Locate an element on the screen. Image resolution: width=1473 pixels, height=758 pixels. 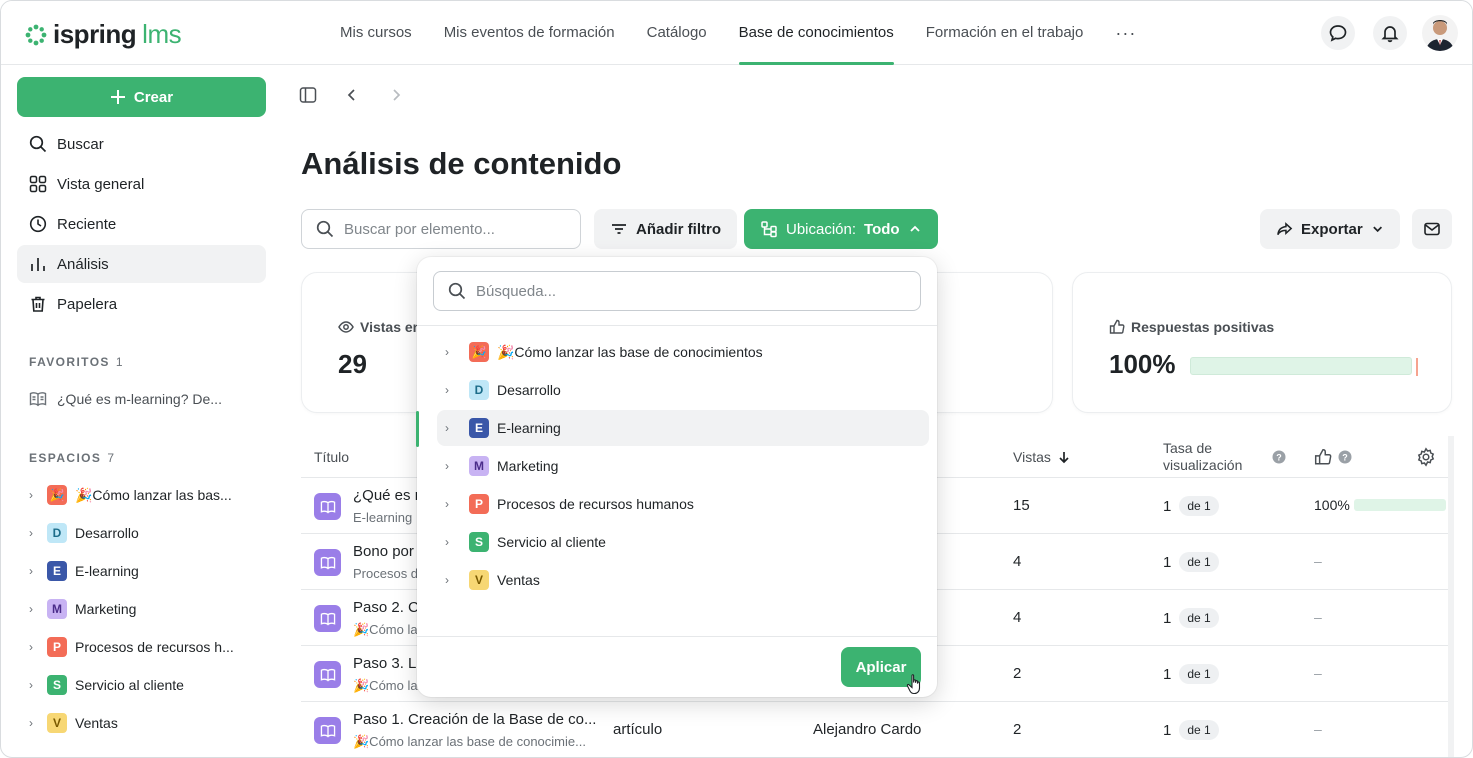
space-item-customer-service: › S Servicio al cliente is located at coordinates (106, 685).